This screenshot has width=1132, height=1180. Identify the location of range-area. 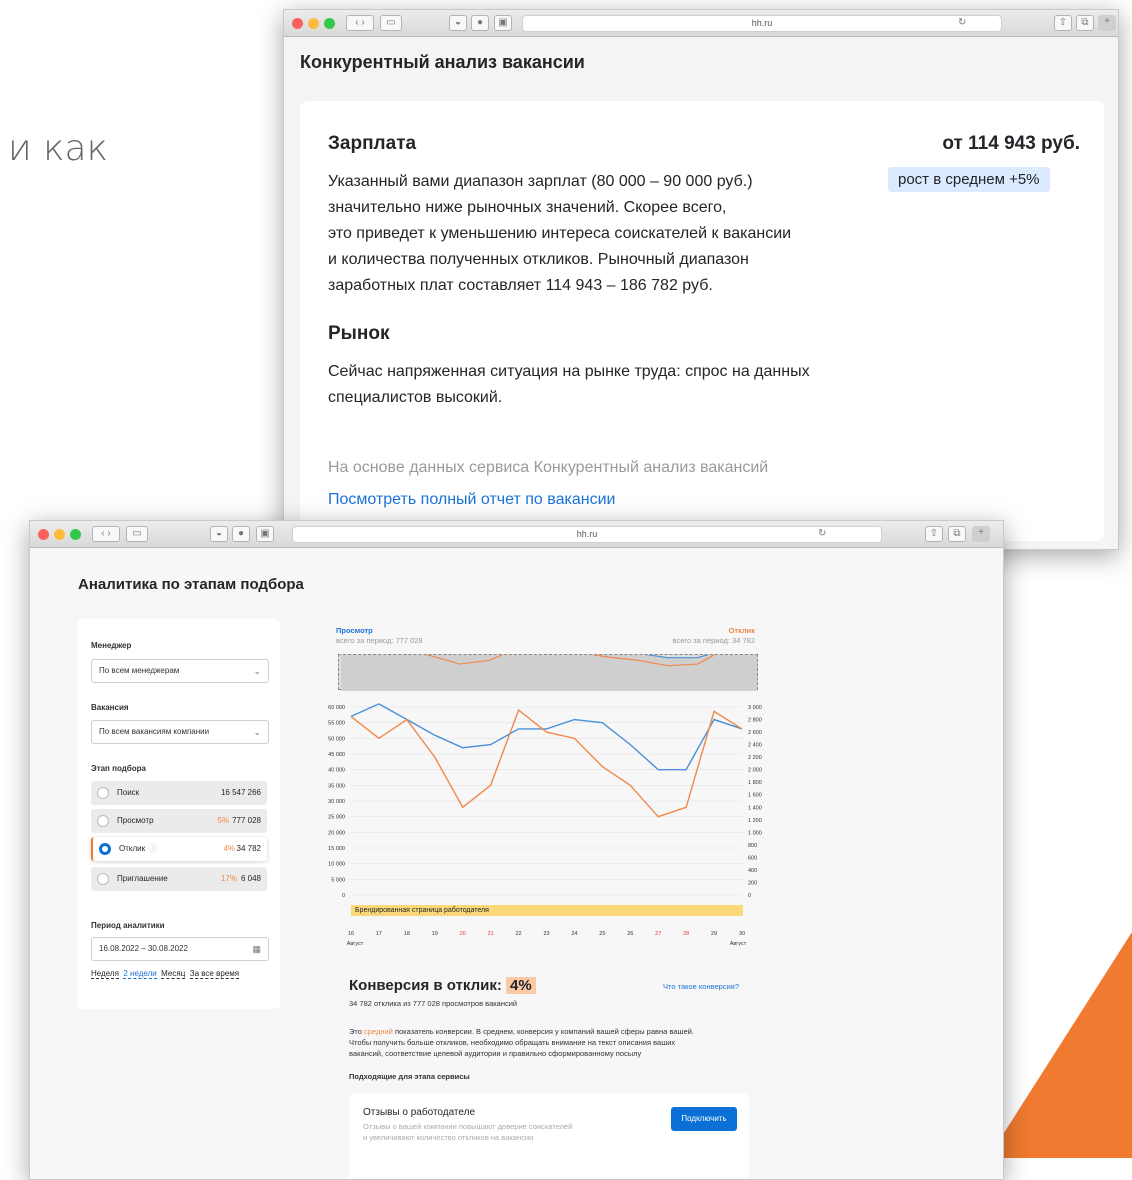
(549, 668).